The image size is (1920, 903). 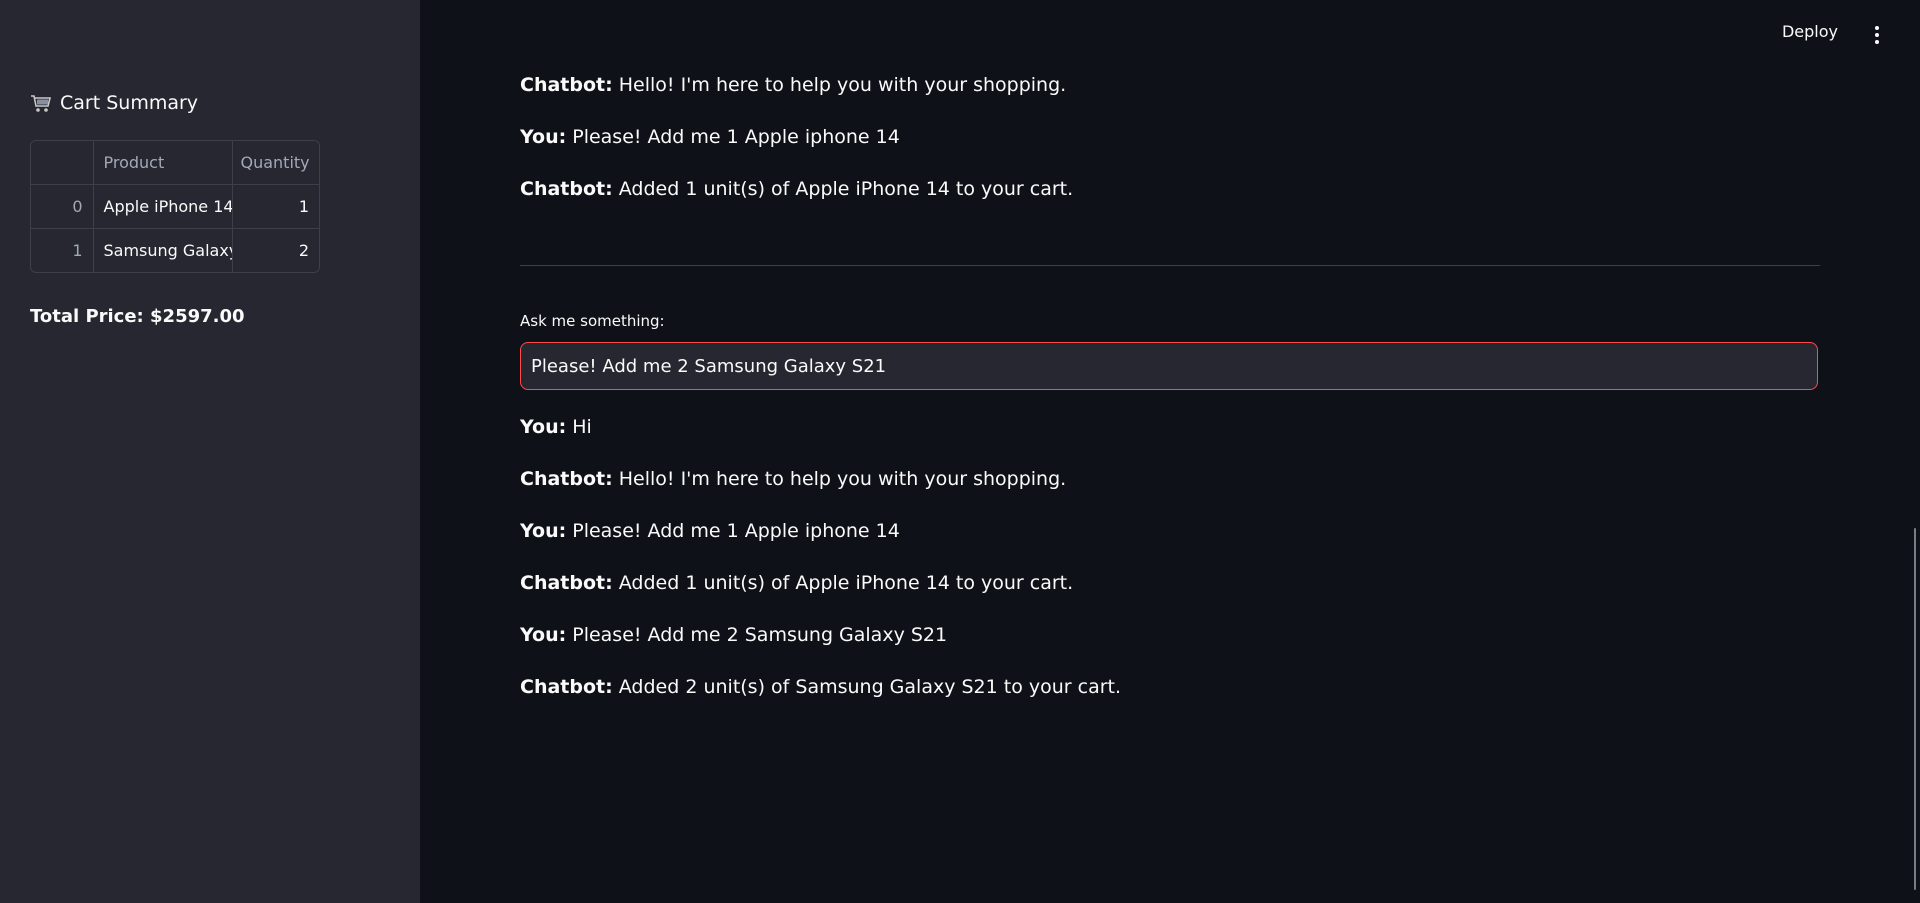 I want to click on deploy-button: Deploy, so click(x=1810, y=31).